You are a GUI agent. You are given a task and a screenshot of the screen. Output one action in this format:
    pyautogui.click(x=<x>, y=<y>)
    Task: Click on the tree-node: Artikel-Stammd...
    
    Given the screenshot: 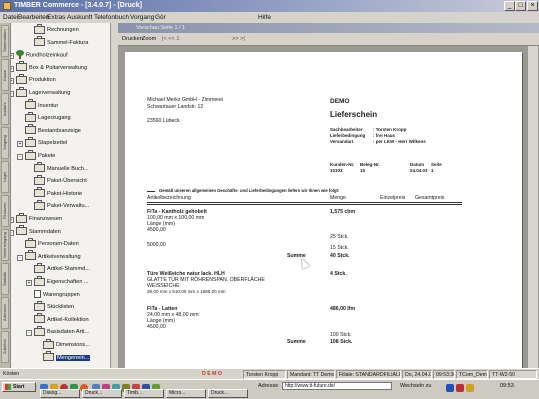 What is the action you would take?
    pyautogui.click(x=62, y=268)
    